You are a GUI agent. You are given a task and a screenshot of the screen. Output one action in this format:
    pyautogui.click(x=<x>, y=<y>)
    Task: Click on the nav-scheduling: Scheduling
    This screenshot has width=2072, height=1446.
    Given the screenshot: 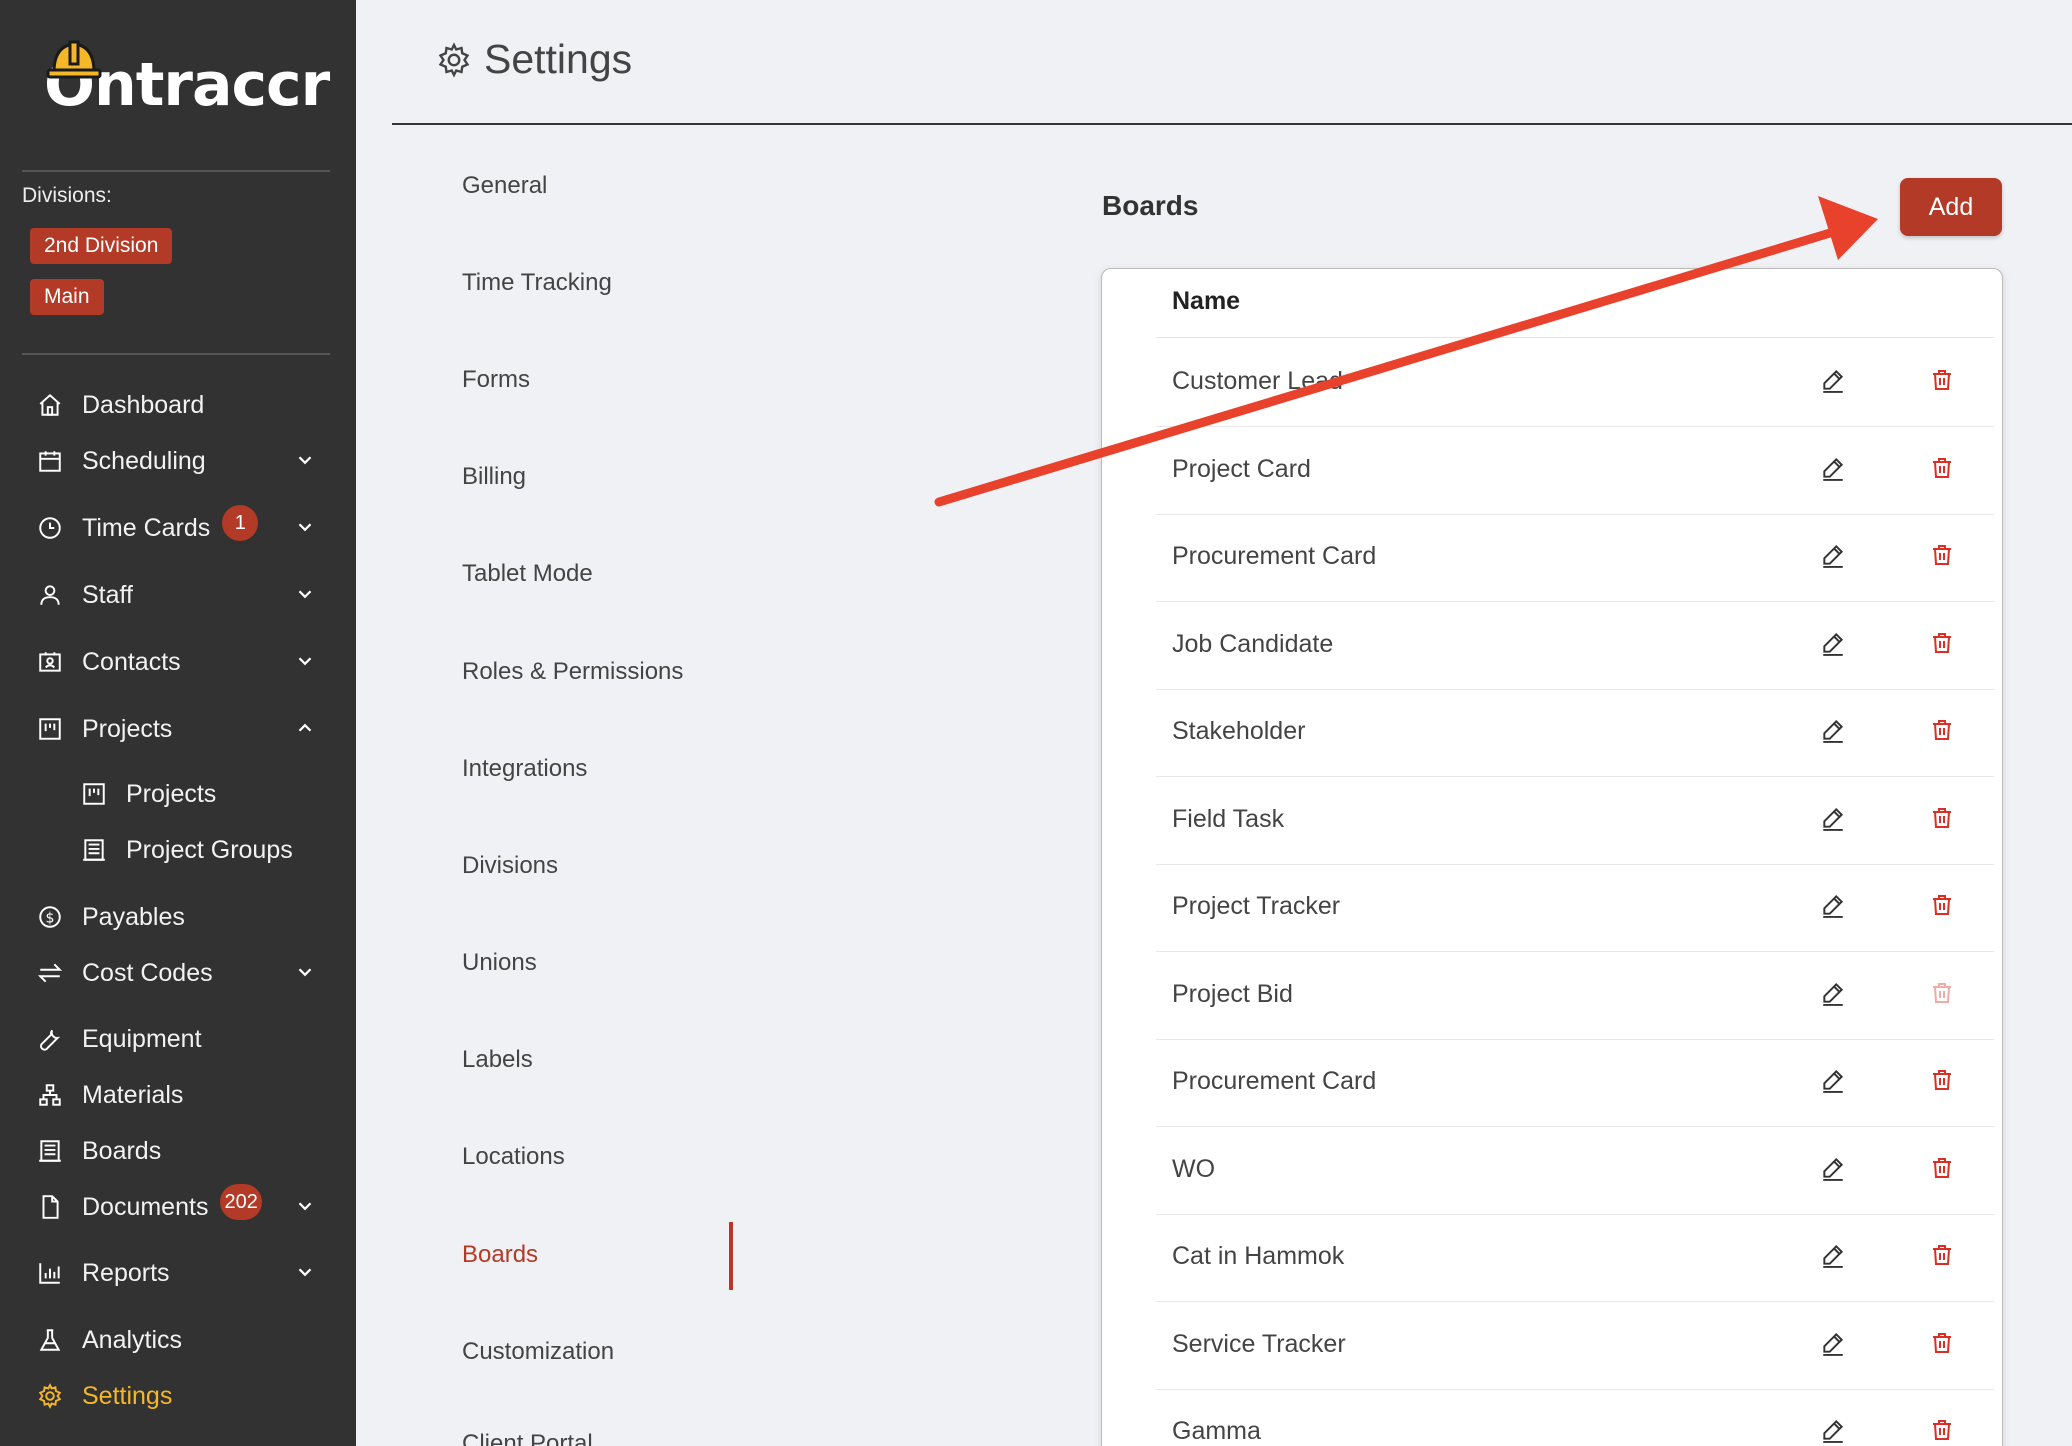 What is the action you would take?
    pyautogui.click(x=186, y=461)
    